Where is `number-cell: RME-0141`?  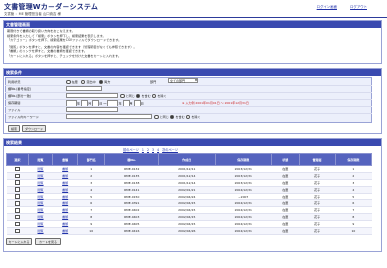 number-cell: RME-0141 is located at coordinates (132, 189).